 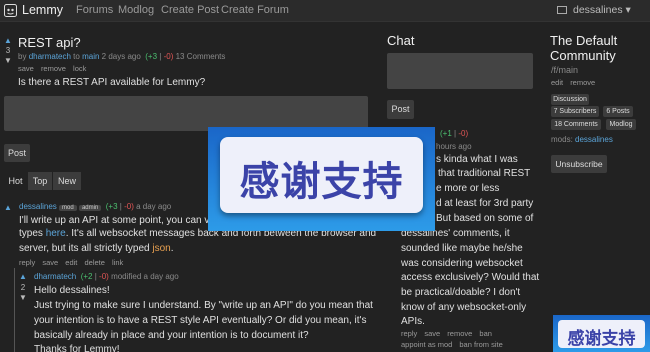 I want to click on comment1-reply-action: reply, so click(x=27, y=262).